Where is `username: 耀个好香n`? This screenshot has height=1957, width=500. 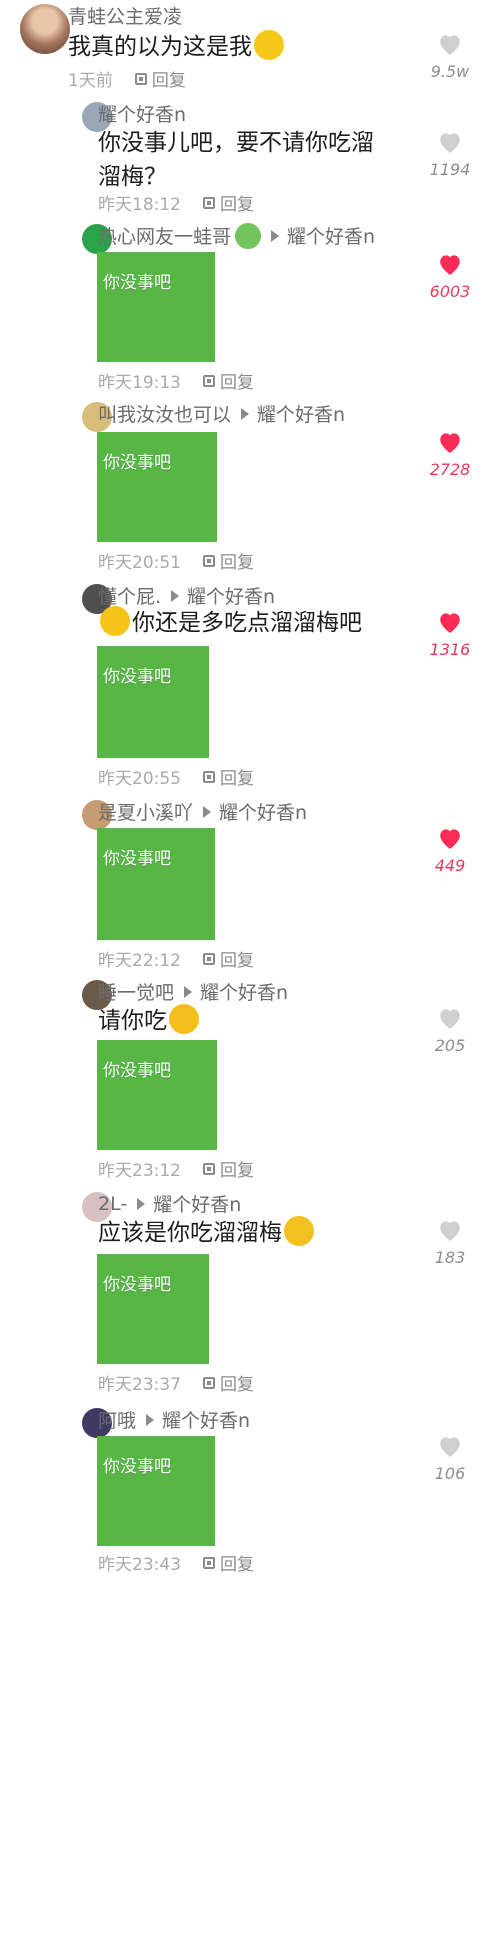
username: 耀个好香n is located at coordinates (142, 113).